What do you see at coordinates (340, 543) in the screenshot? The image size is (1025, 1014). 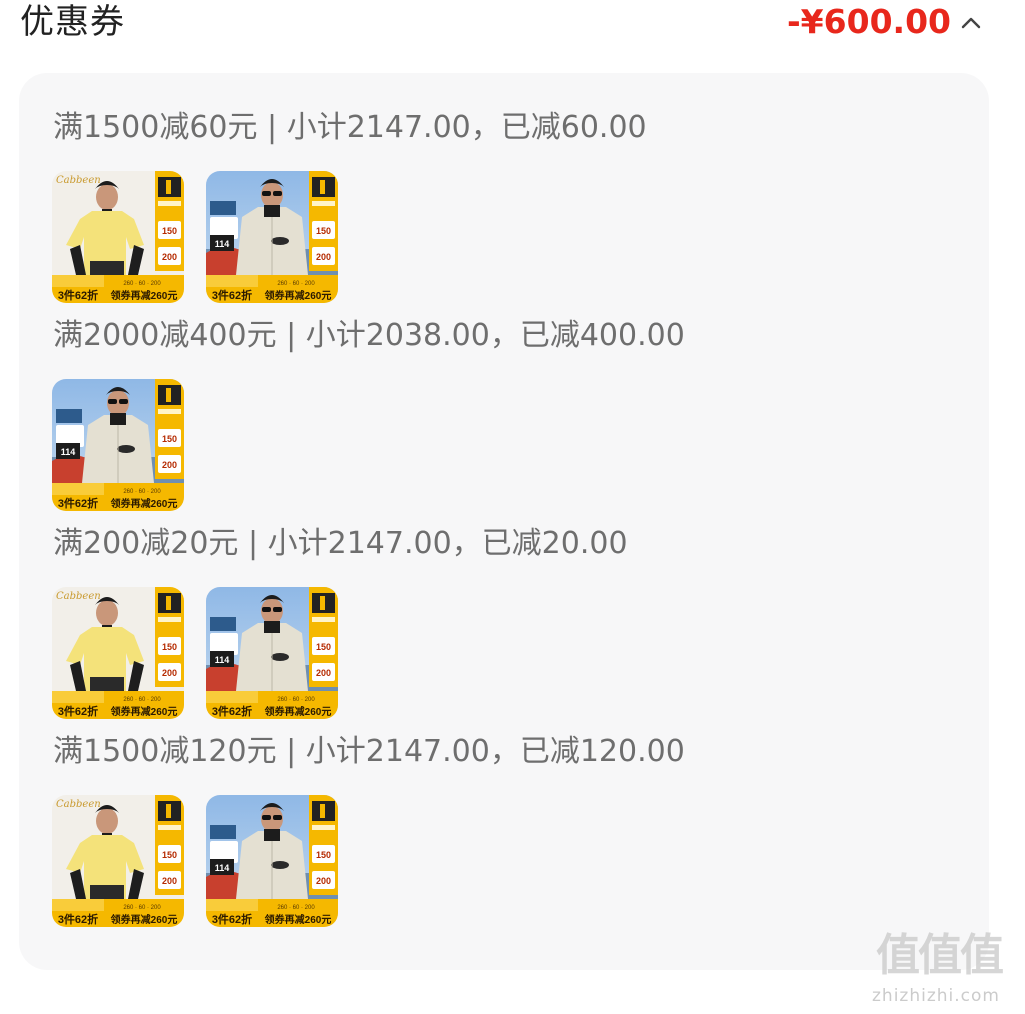 I see `coupon-group-title: 满200减20元 | 小计2147.00，已减20.00` at bounding box center [340, 543].